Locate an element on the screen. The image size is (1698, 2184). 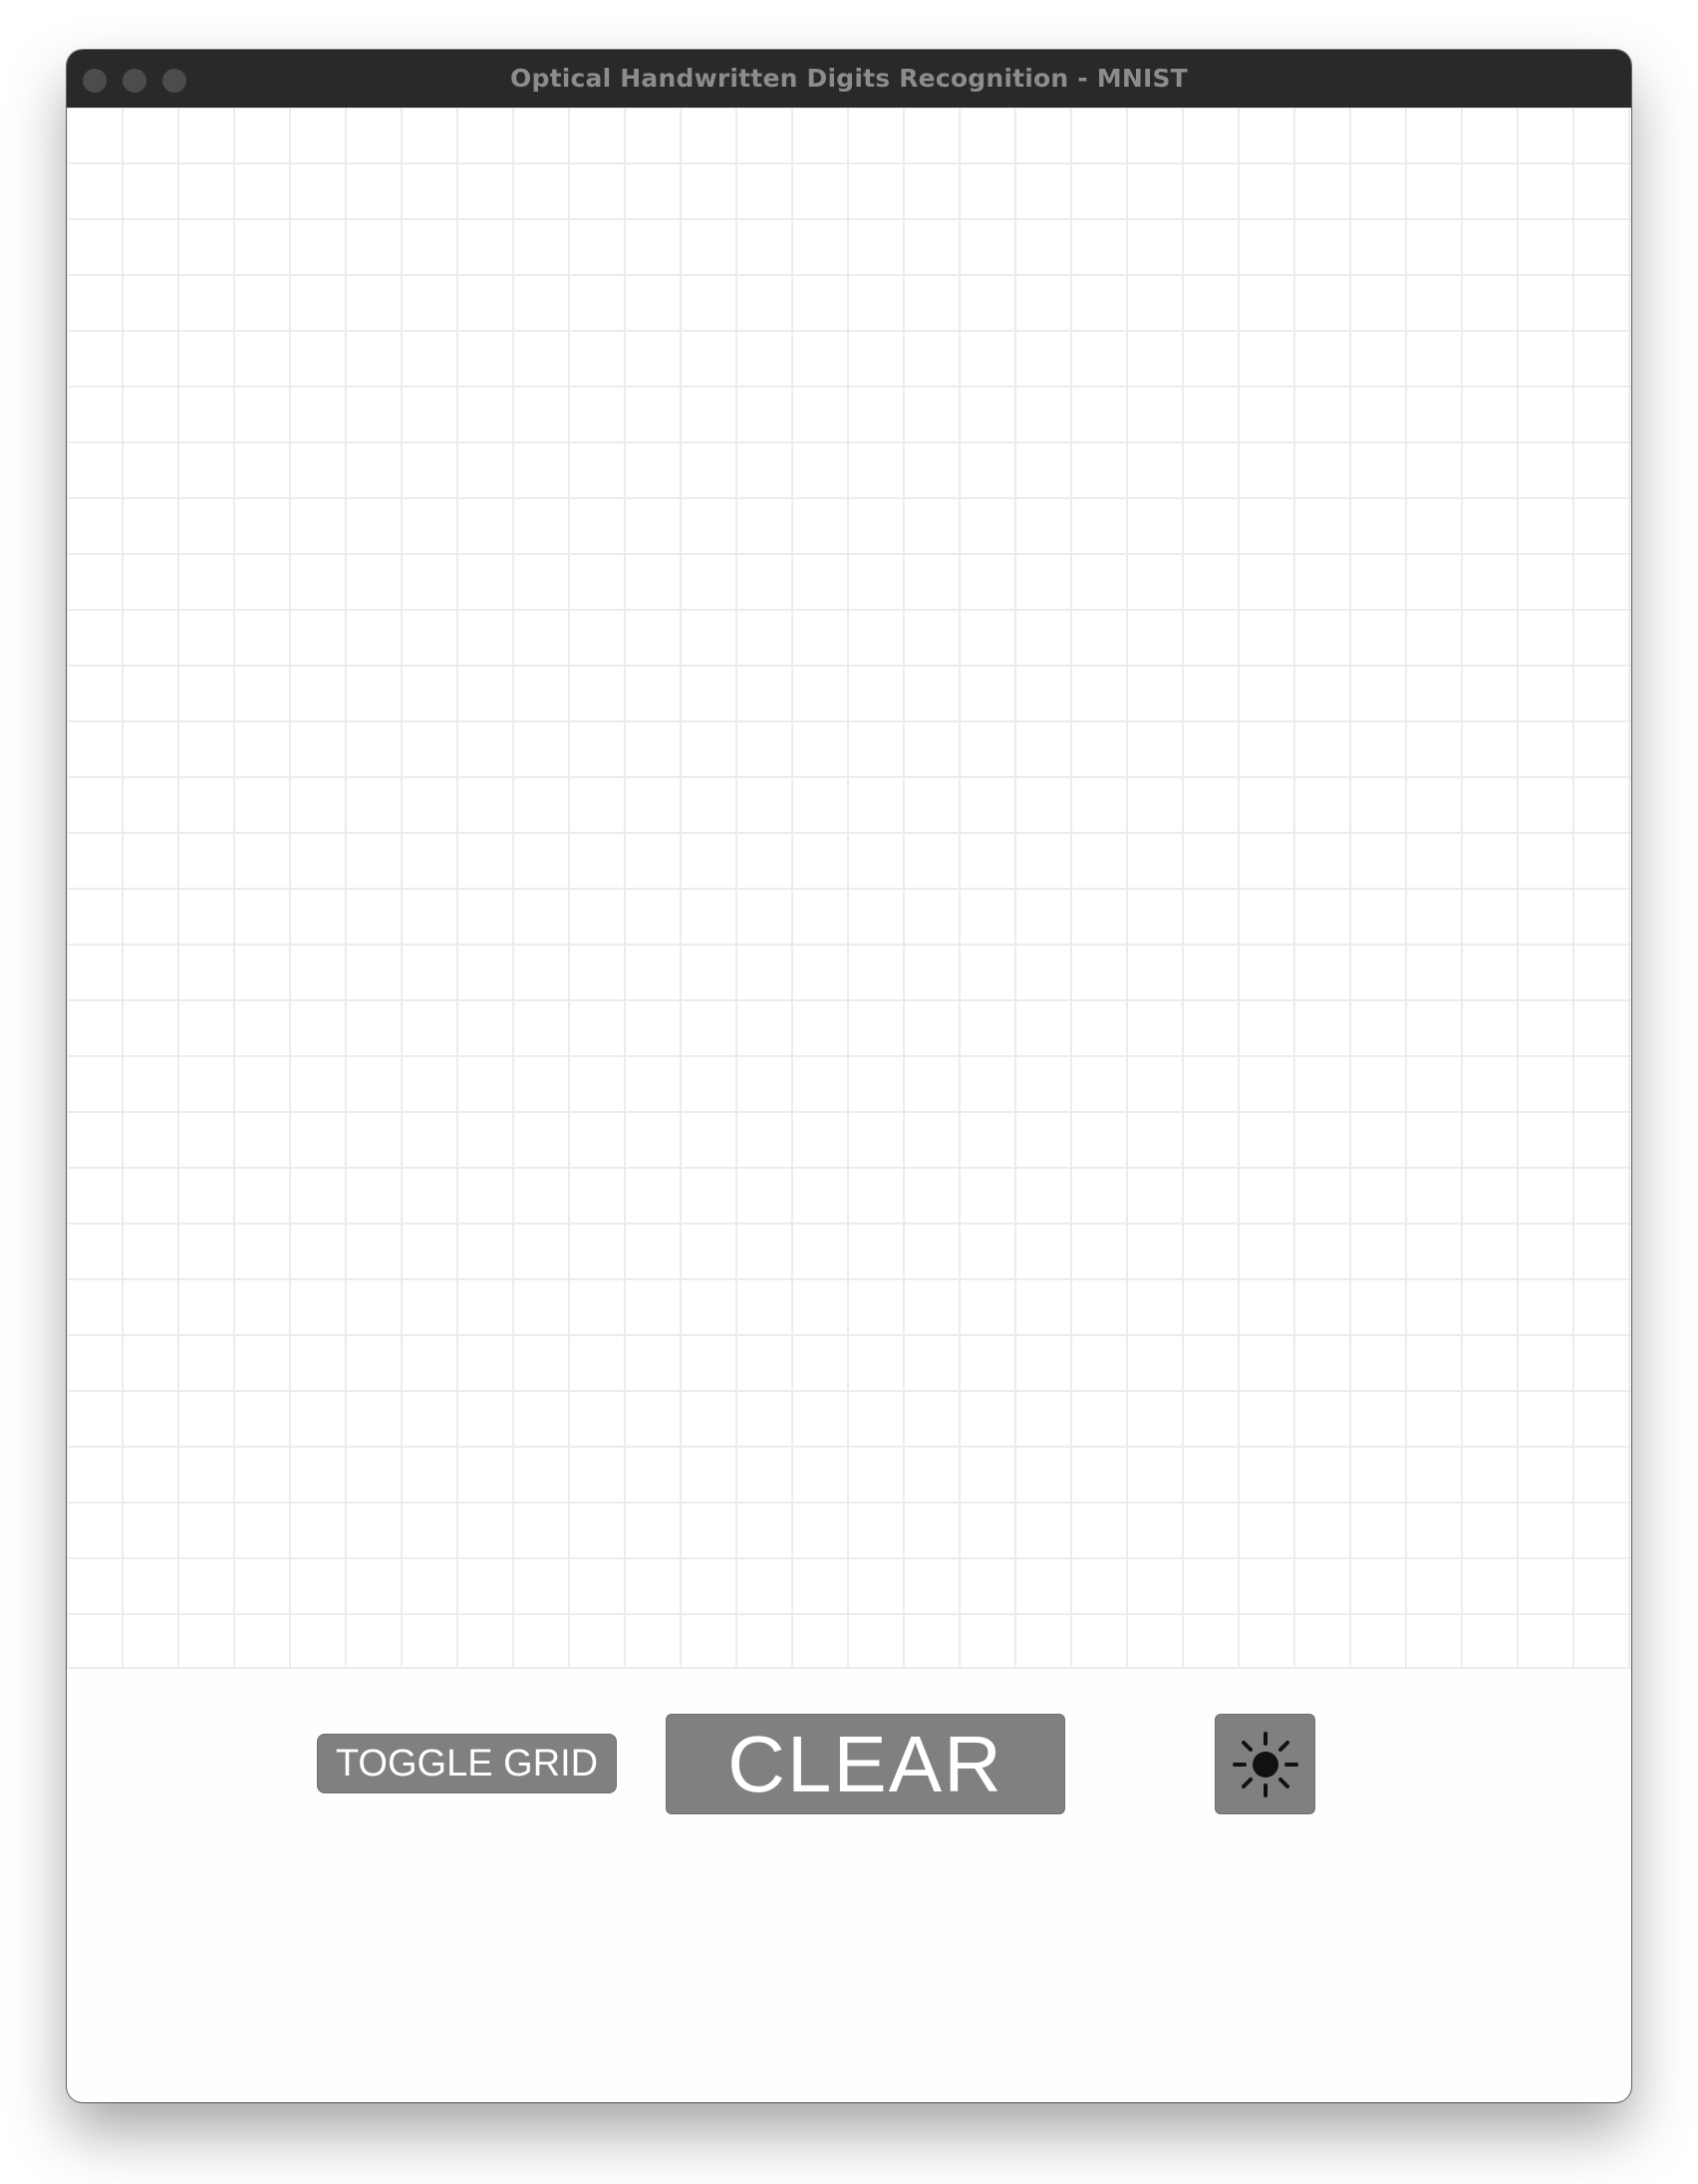
clear-button: CLEAR is located at coordinates (865, 1764).